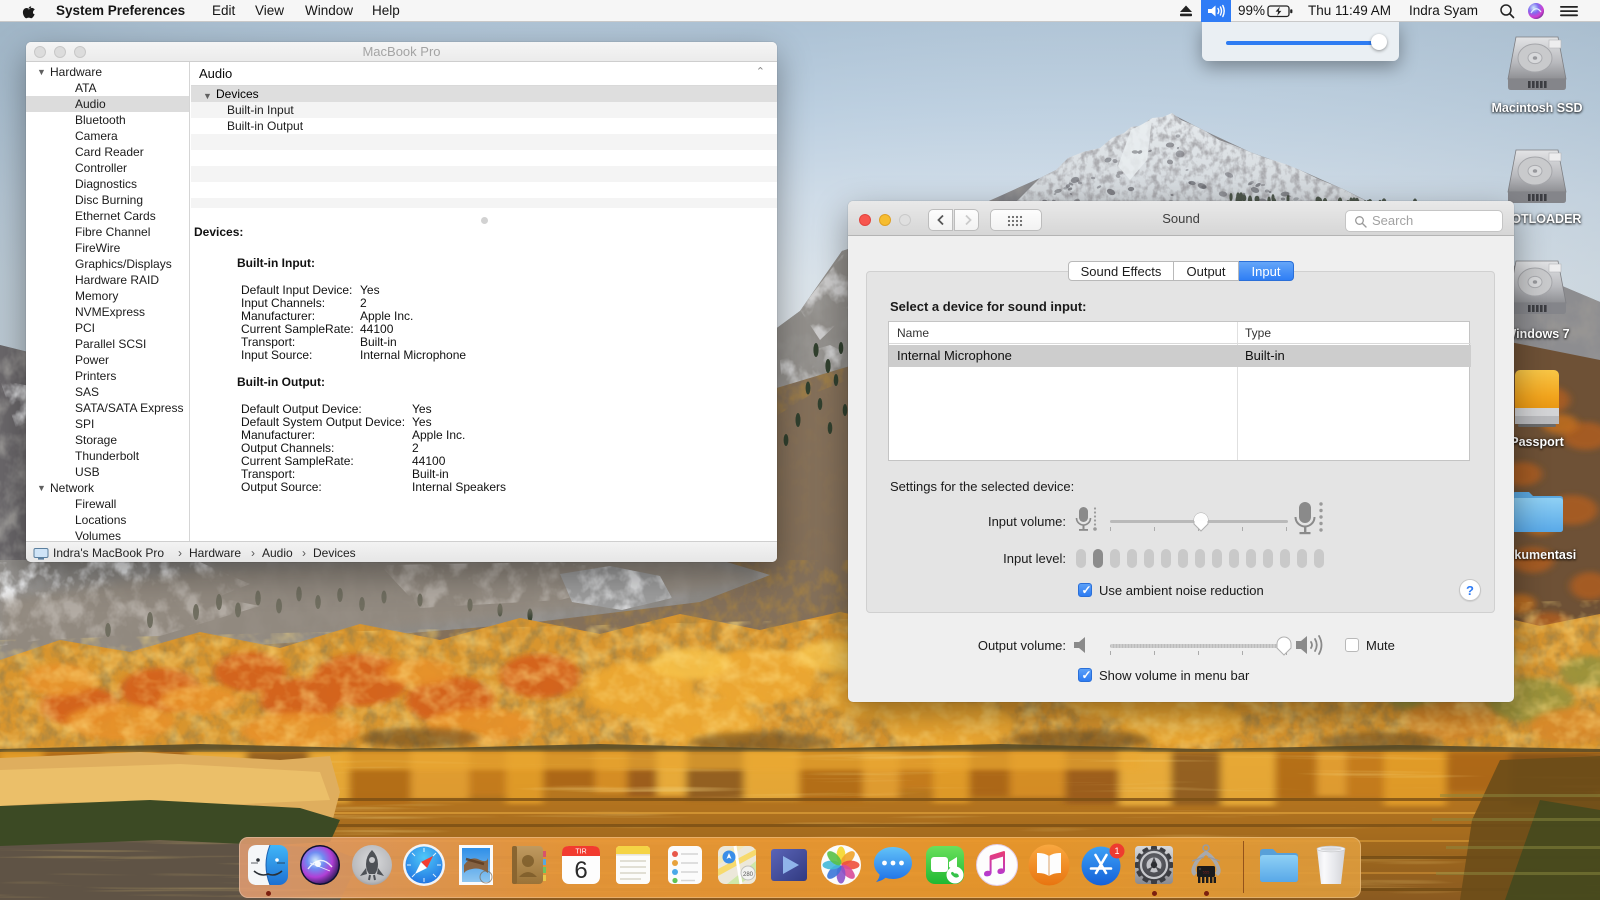 Image resolution: width=1600 pixels, height=900 pixels. I want to click on svg-text: 280, so click(748, 875).